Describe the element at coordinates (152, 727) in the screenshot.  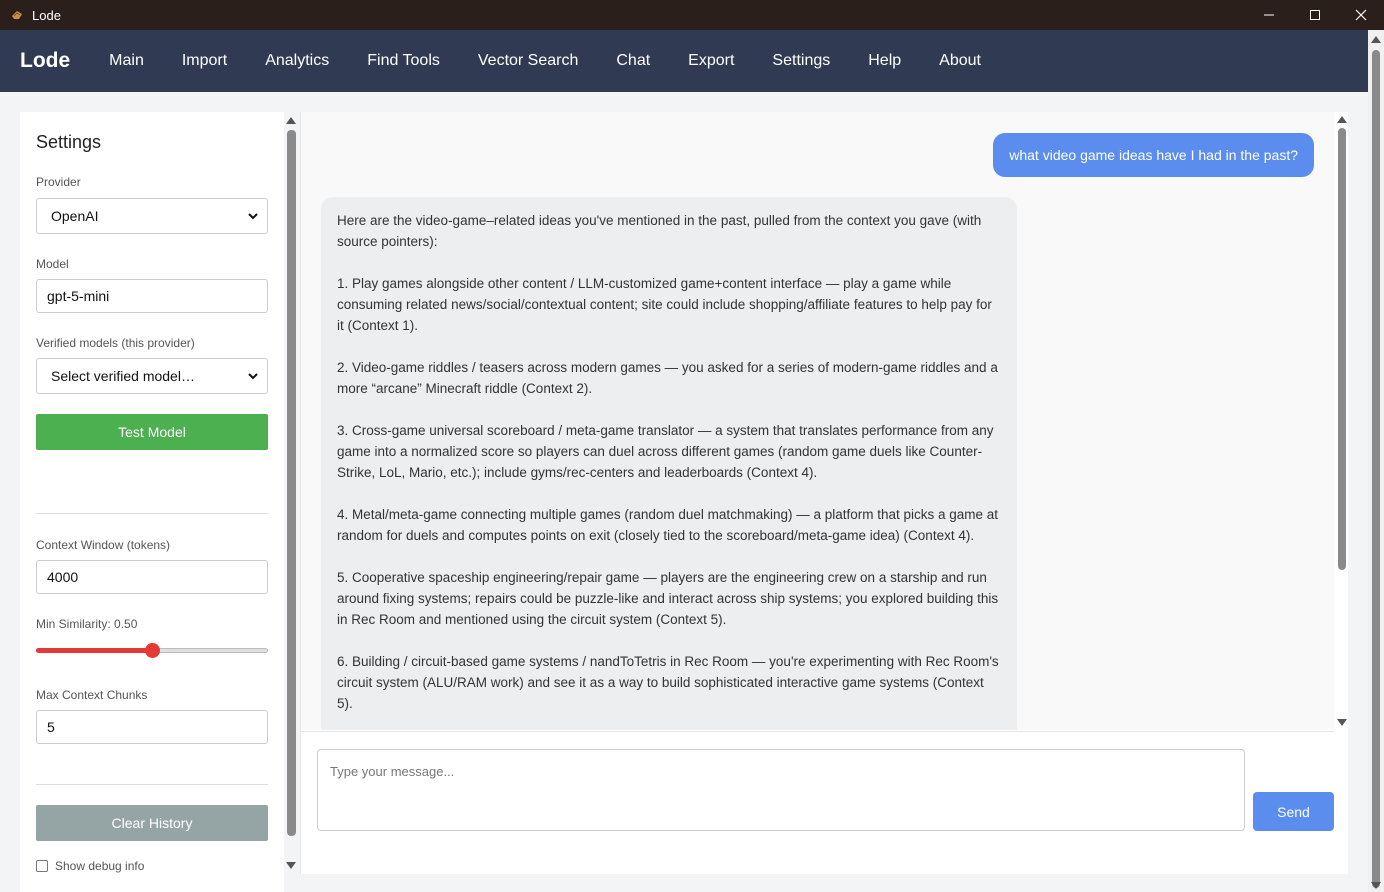
I see `max-chunks-input: 5` at that location.